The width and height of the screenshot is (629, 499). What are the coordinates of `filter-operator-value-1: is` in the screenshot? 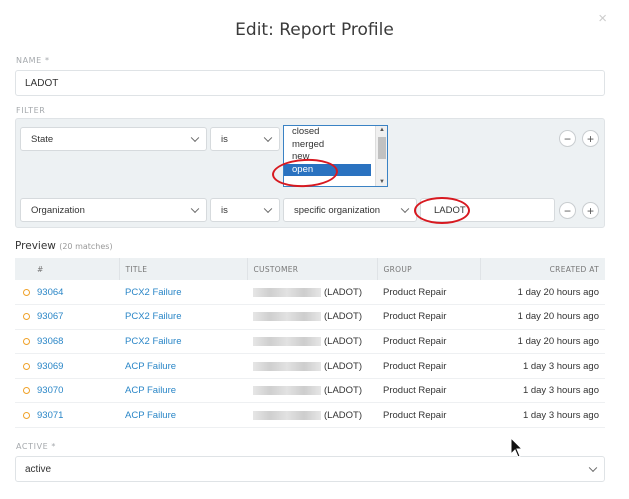 It's located at (224, 139).